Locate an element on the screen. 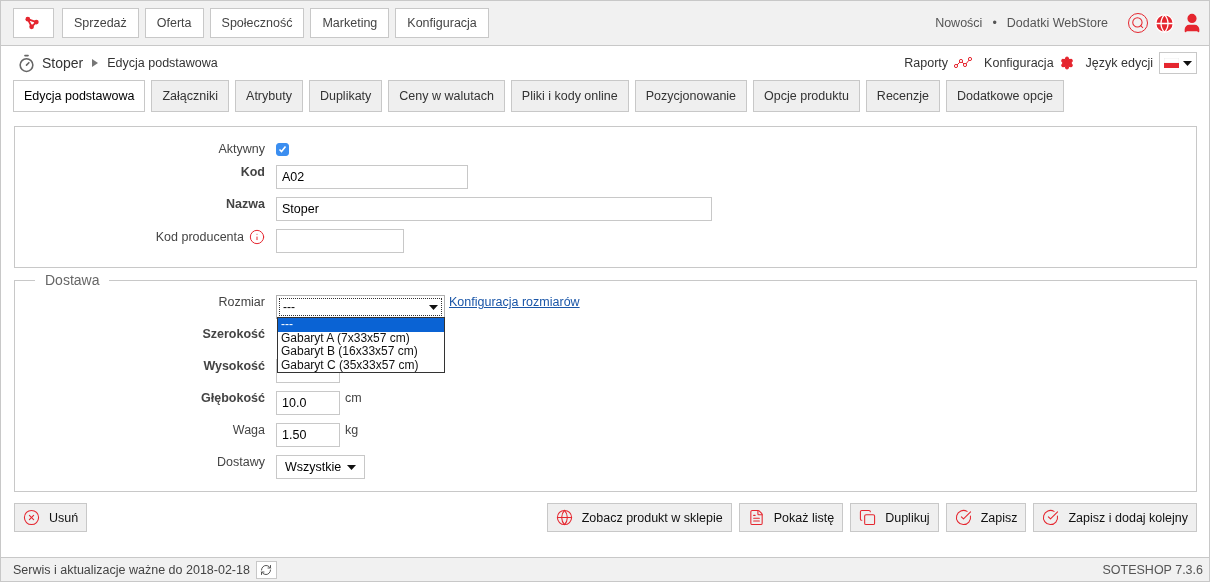 Image resolution: width=1210 pixels, height=582 pixels. field-label: Kod producenta is located at coordinates (199, 237).